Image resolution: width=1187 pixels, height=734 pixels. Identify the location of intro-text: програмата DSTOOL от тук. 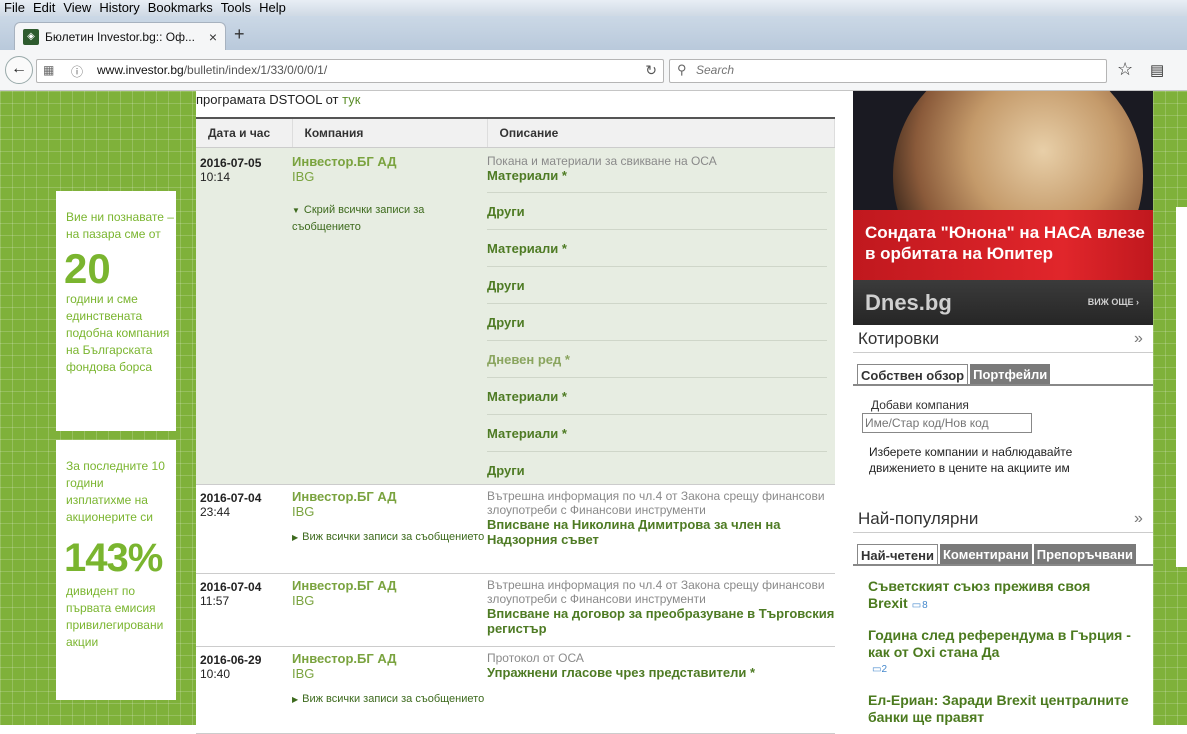
(278, 99).